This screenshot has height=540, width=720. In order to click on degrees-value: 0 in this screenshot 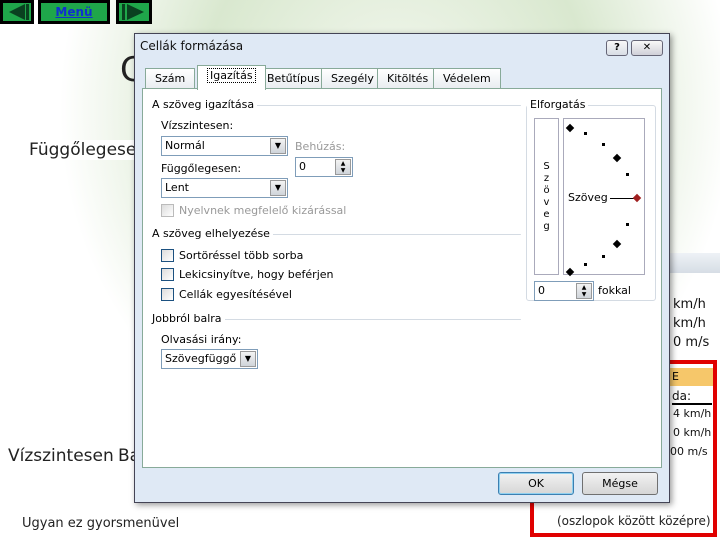, I will do `click(541, 290)`.